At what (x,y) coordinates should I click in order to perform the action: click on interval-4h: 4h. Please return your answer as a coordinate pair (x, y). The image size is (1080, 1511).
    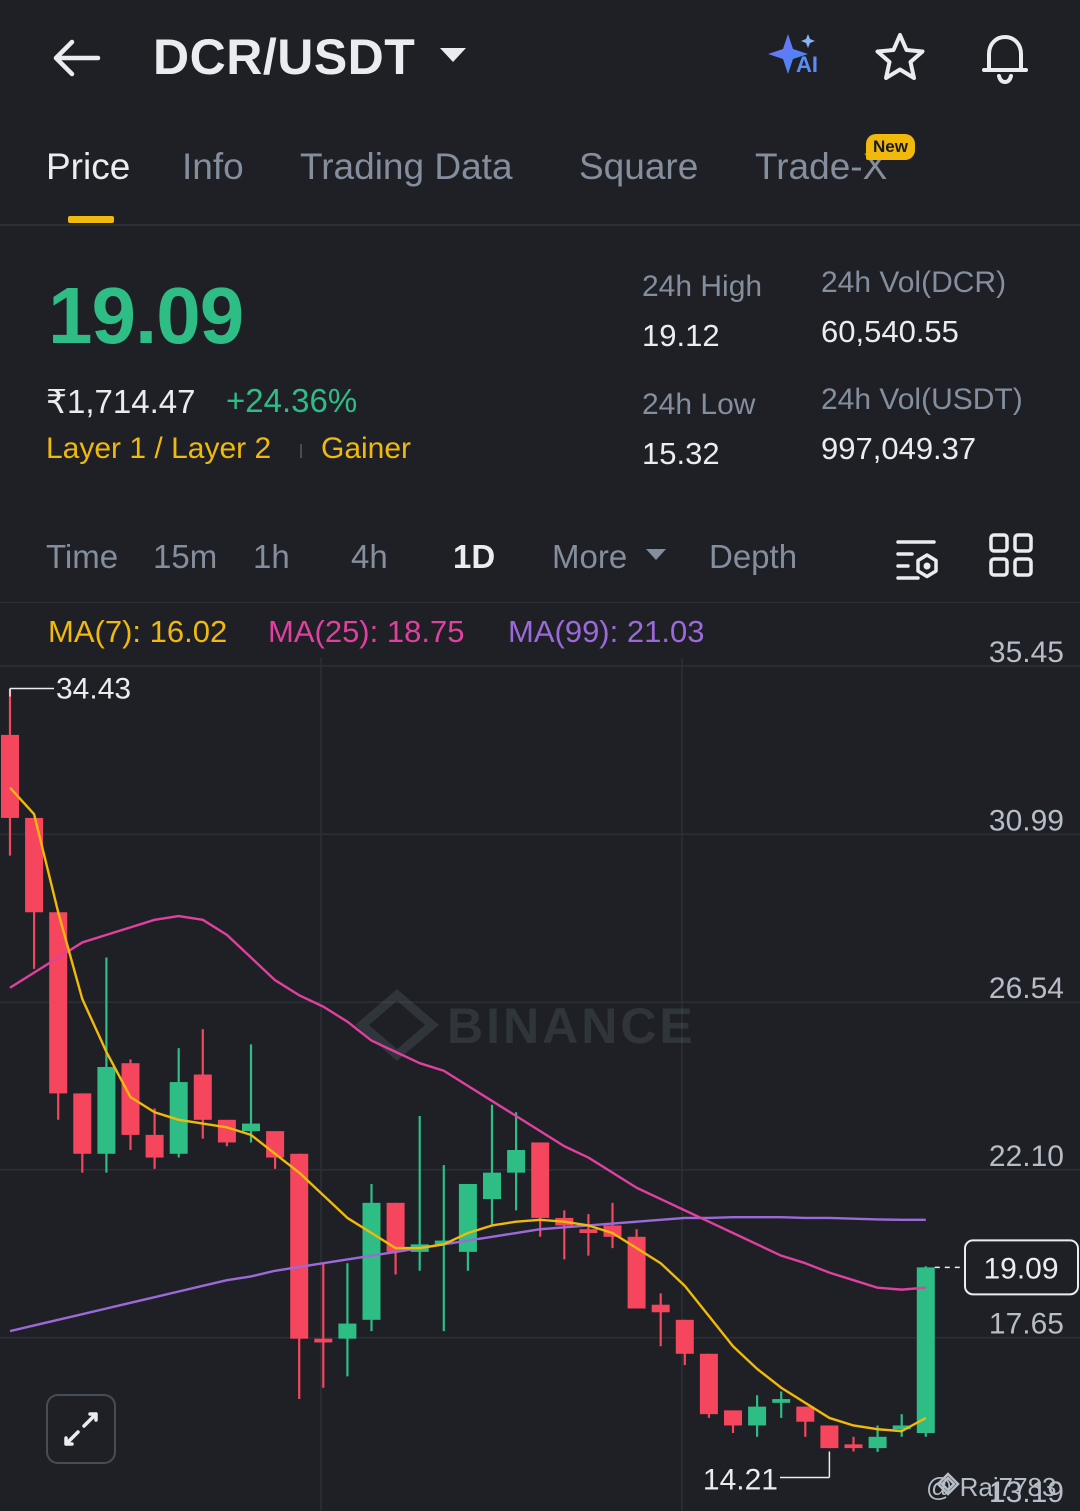
    Looking at the image, I should click on (369, 557).